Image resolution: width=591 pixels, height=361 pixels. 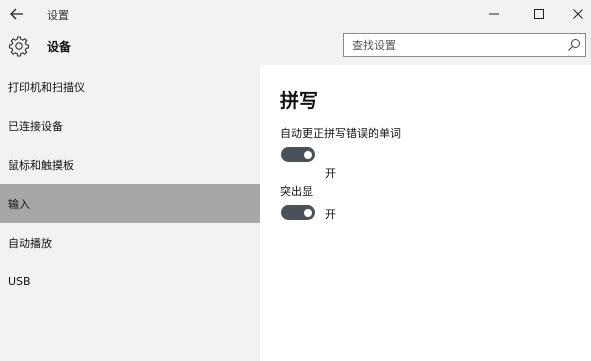 What do you see at coordinates (130, 125) in the screenshot?
I see `sidebar-item-connected-devices: 已连接设备` at bounding box center [130, 125].